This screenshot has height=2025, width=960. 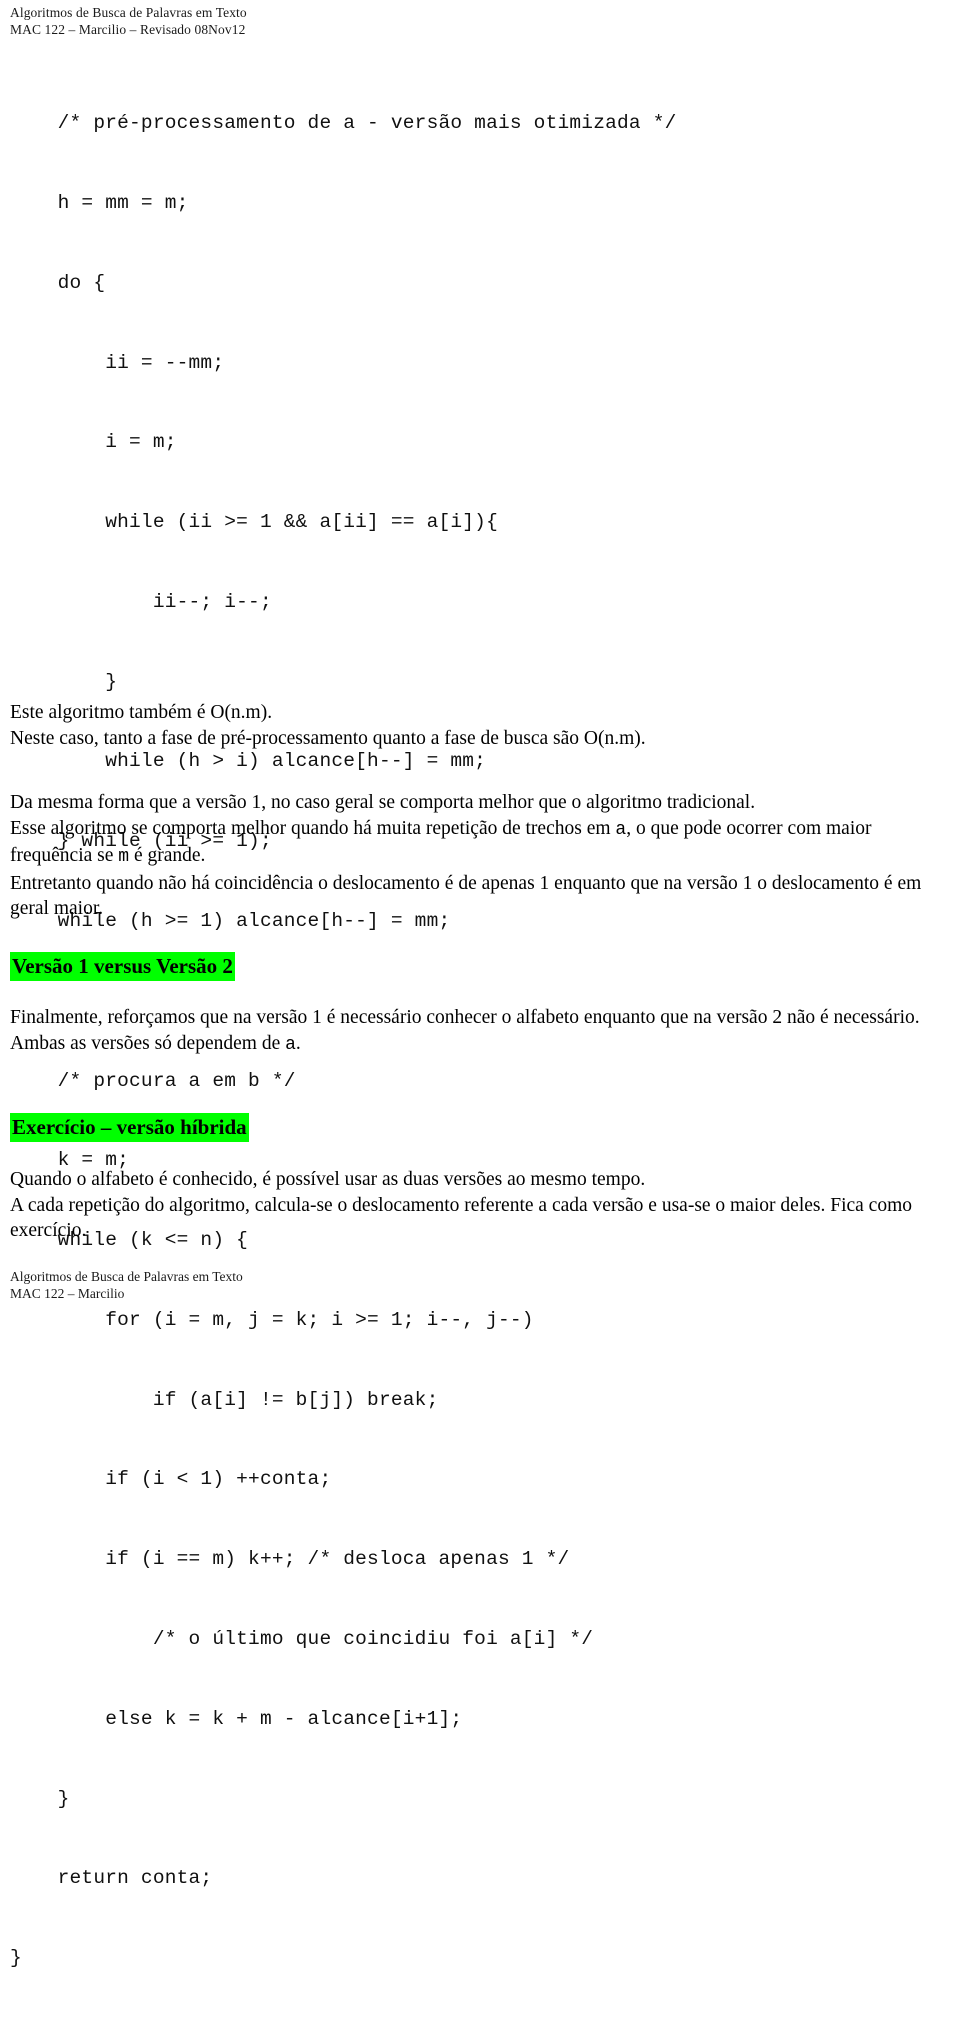 I want to click on heading-versao-1-versus-versao-2: Versão 1 versus Versão 2, so click(x=122, y=966).